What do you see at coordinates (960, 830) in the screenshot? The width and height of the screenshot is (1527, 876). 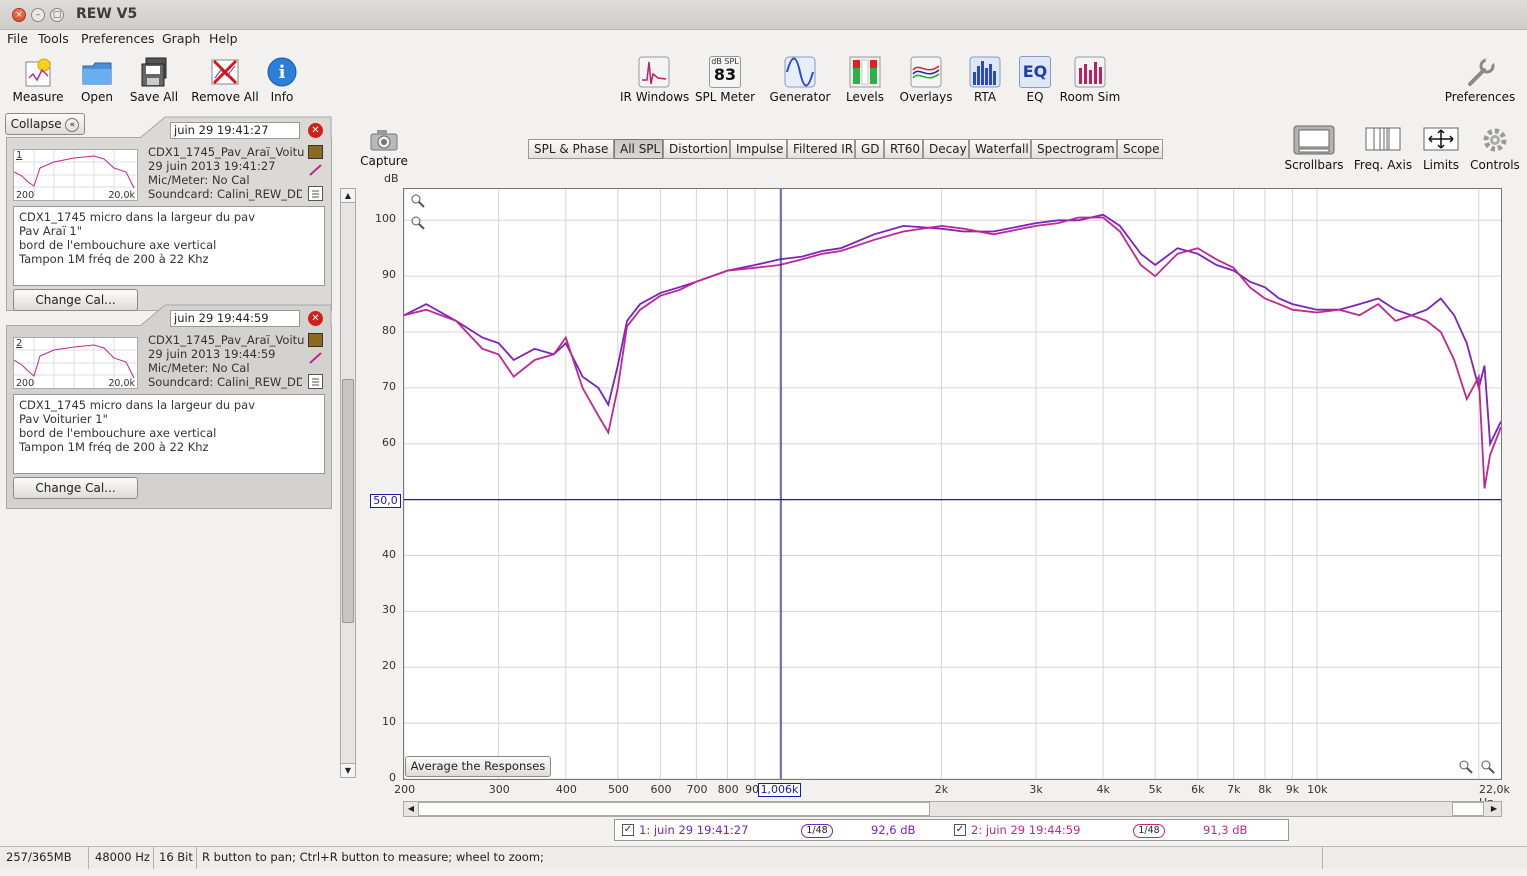 I see `legend-2-checkbox: ✓` at bounding box center [960, 830].